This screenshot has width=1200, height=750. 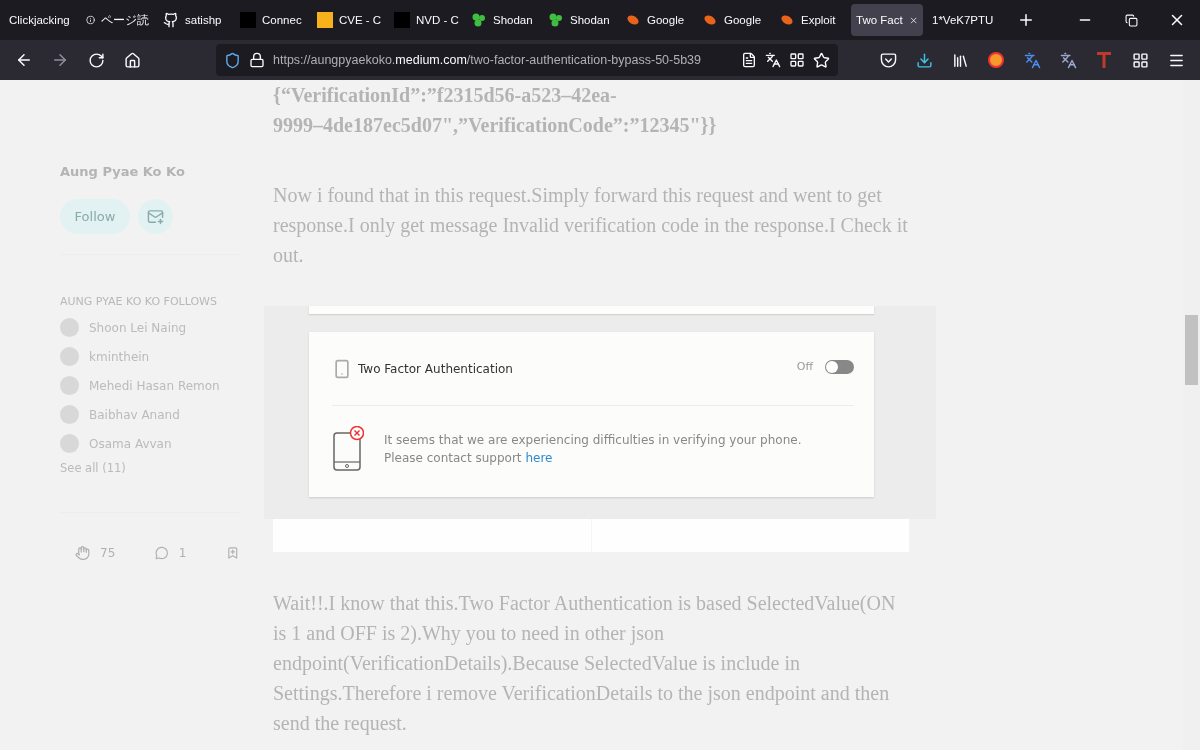 I want to click on shield-icon, so click(x=232, y=60).